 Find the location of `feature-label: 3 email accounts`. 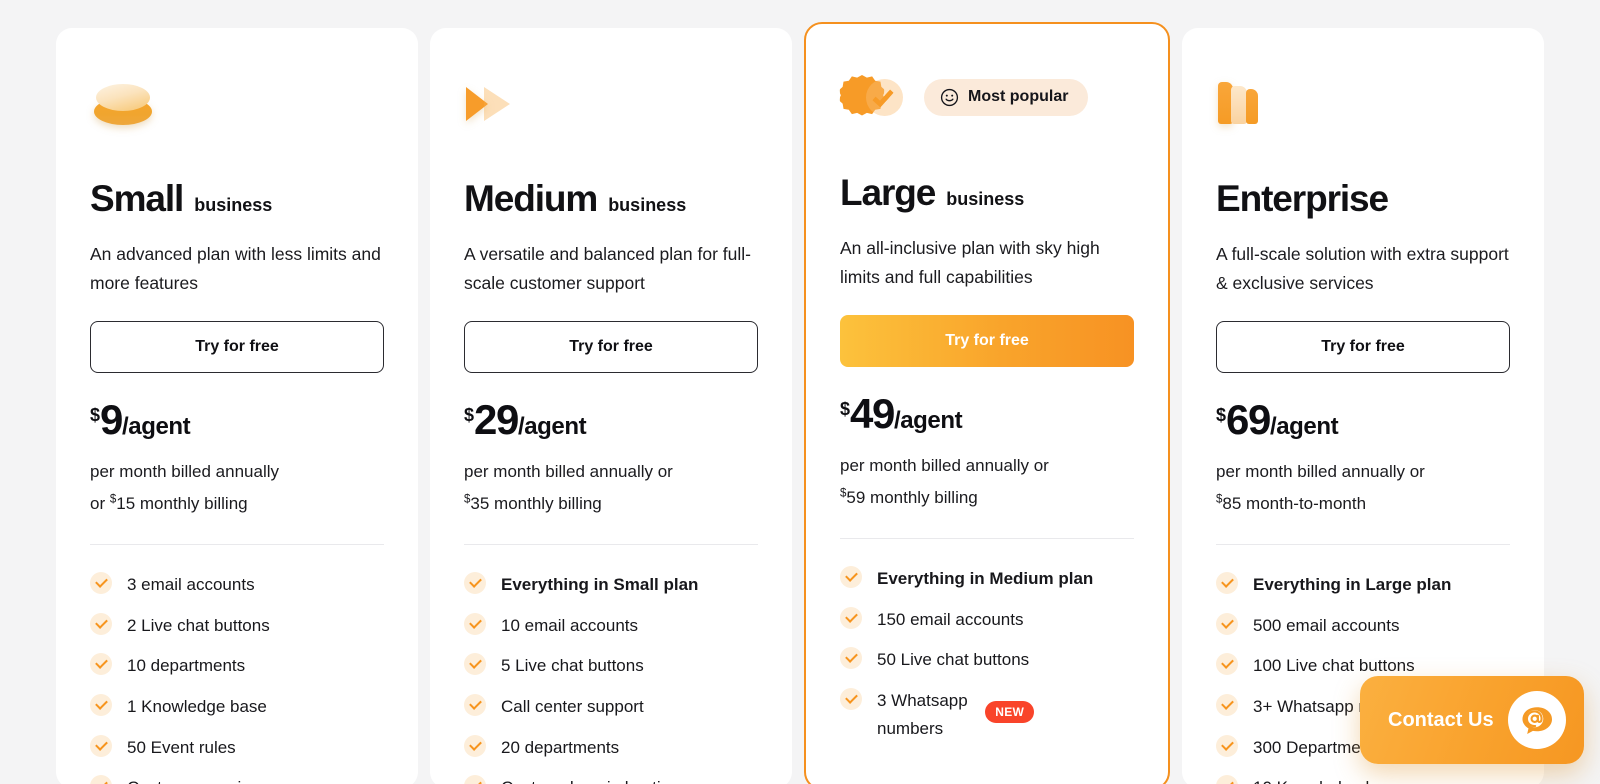

feature-label: 3 email accounts is located at coordinates (191, 584).